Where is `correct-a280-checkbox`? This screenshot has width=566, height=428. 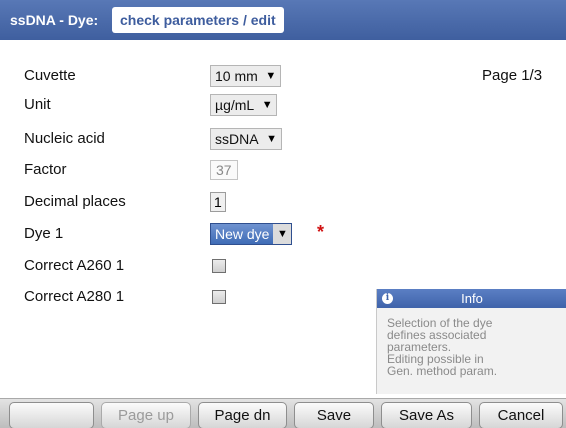
correct-a280-checkbox is located at coordinates (219, 297).